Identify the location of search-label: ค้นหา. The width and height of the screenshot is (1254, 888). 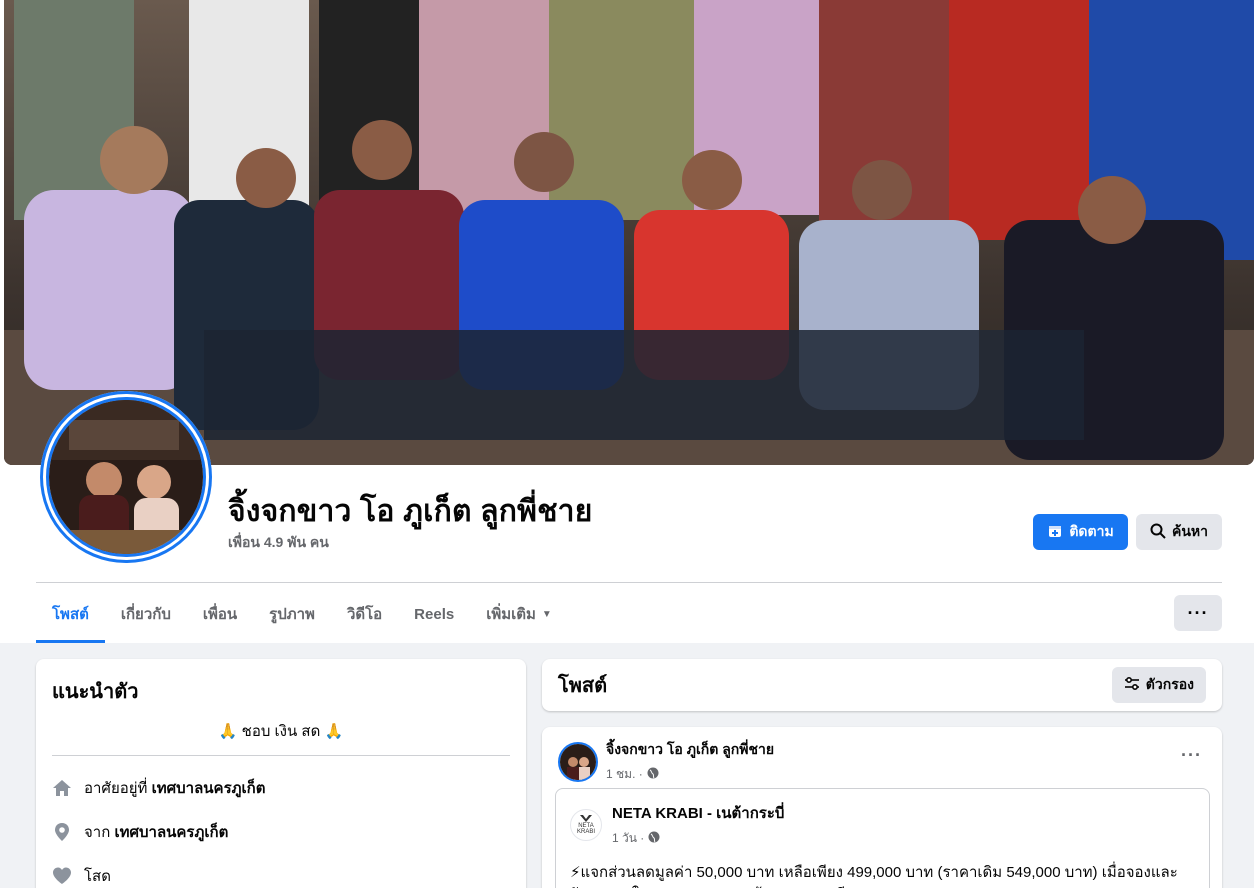
(1190, 531).